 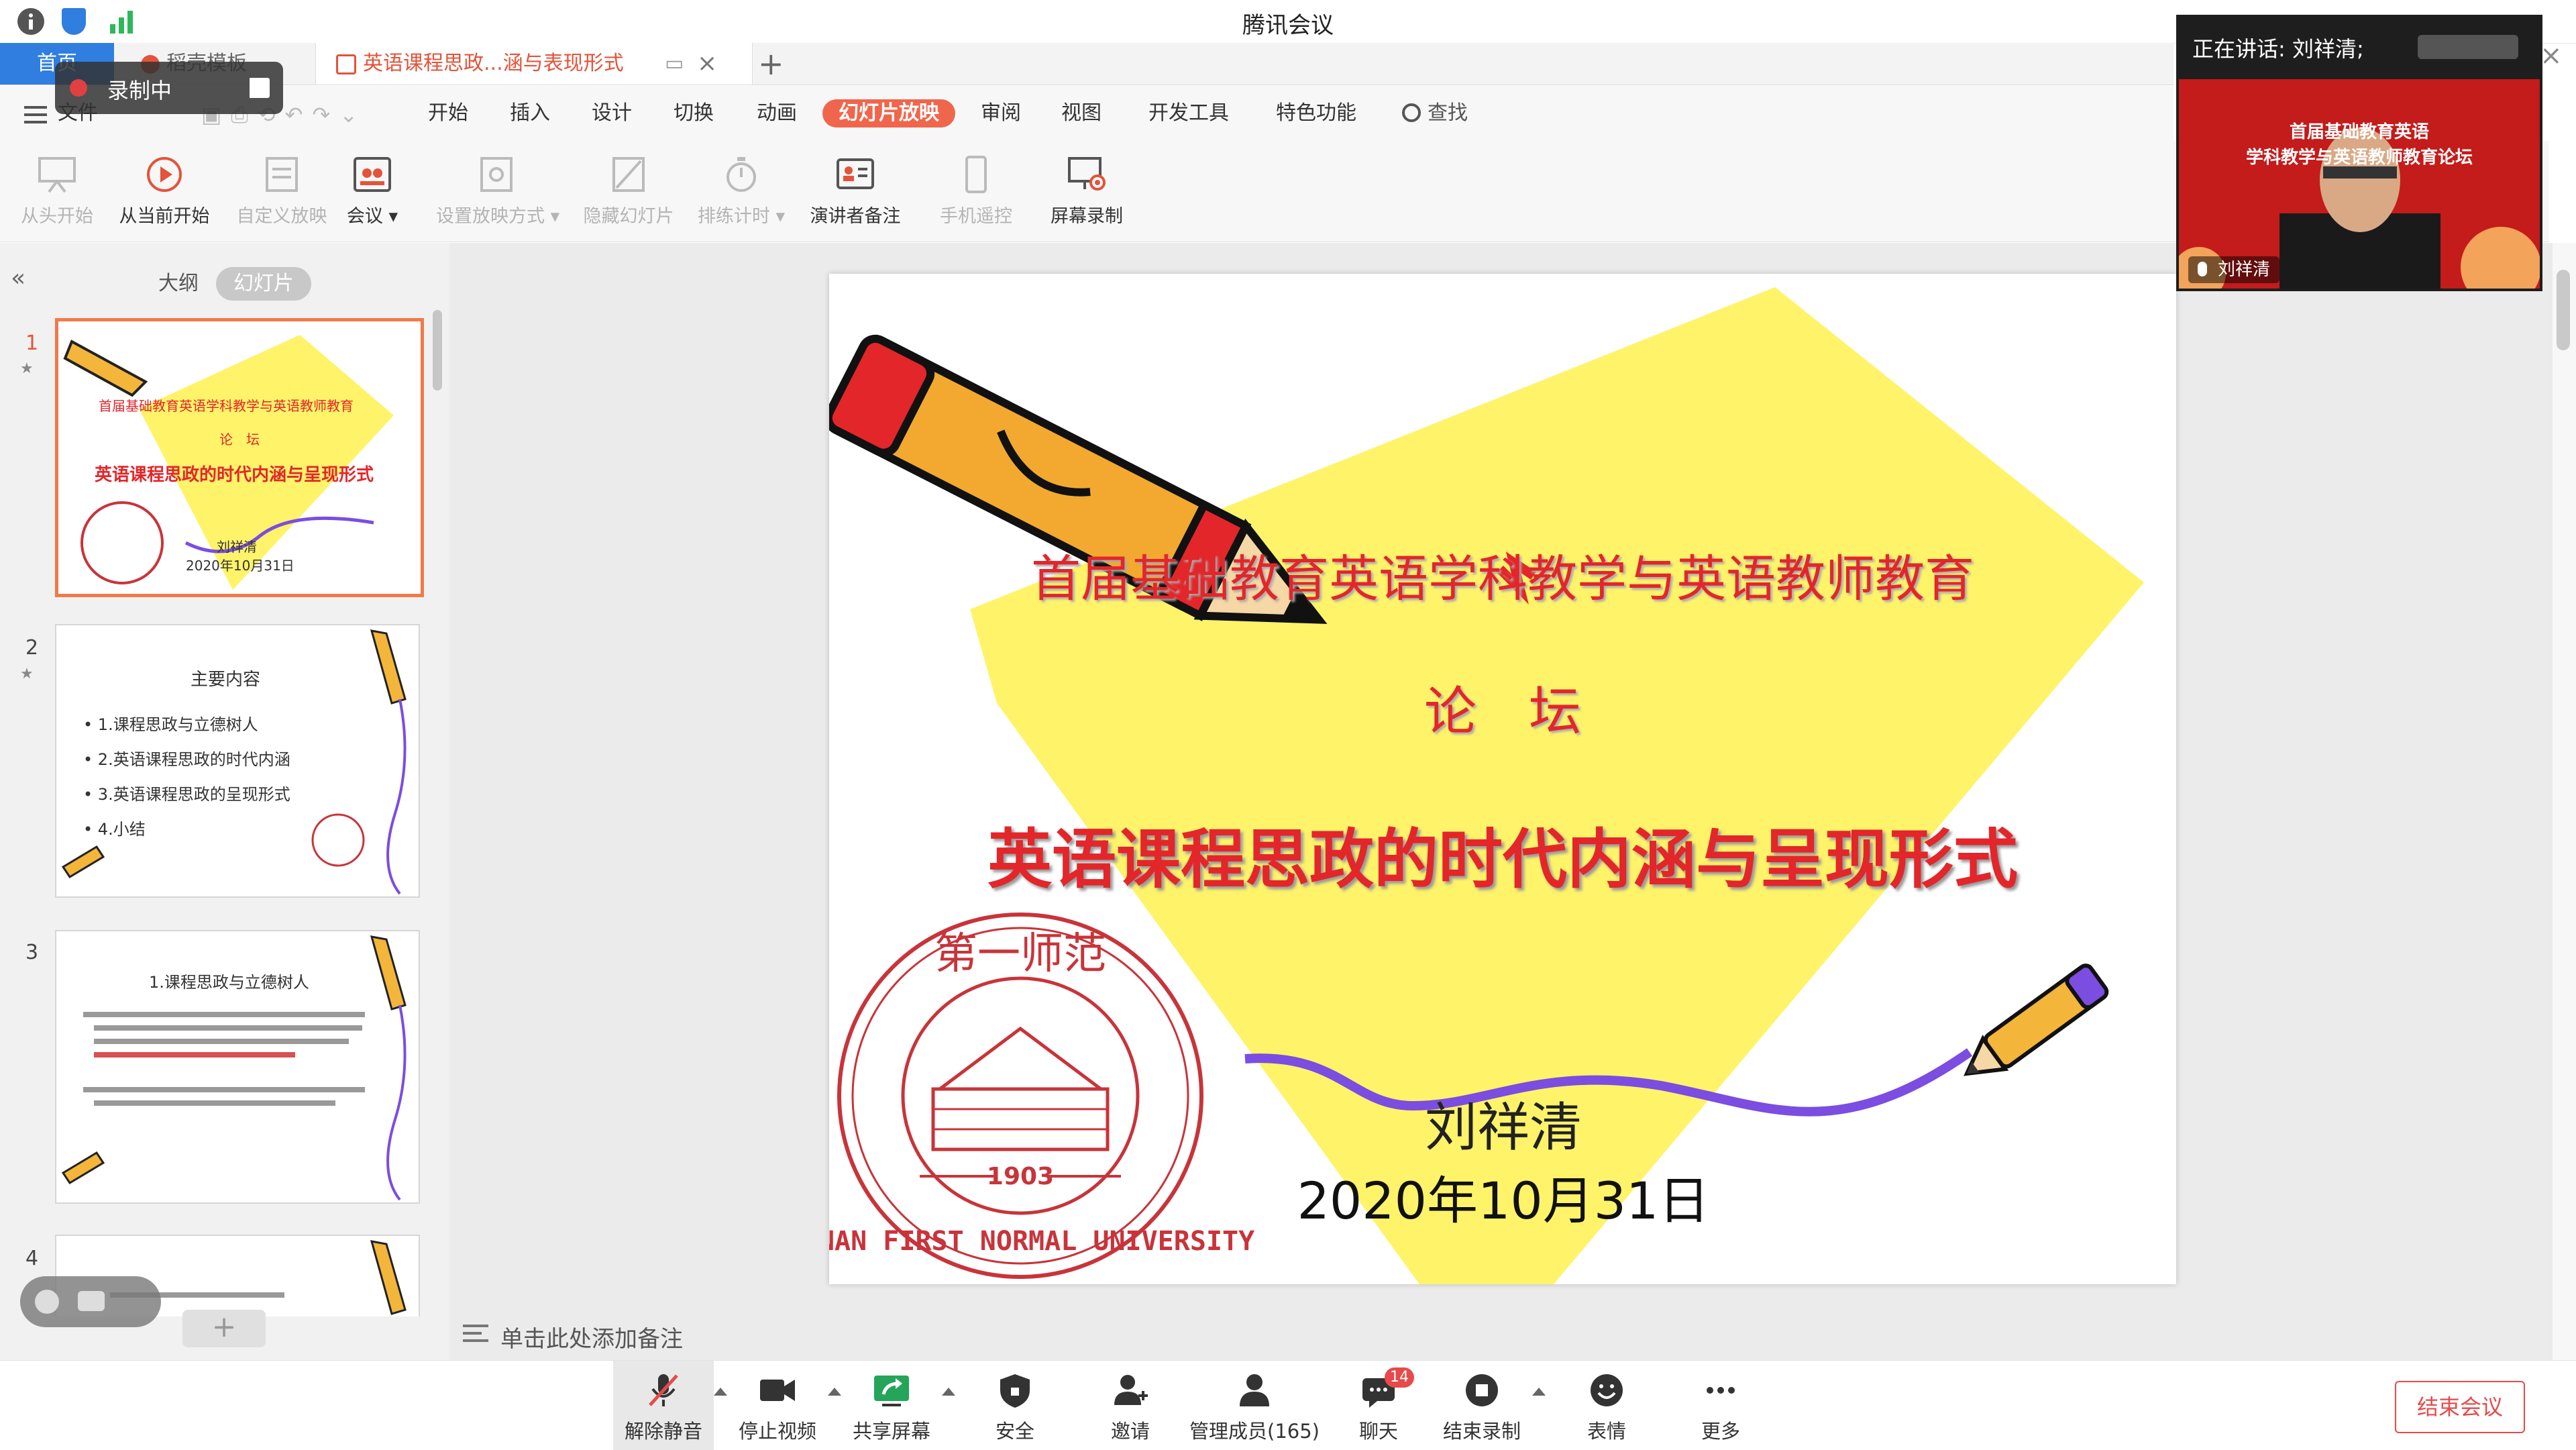 What do you see at coordinates (164, 175) in the screenshot?
I see `play-icon` at bounding box center [164, 175].